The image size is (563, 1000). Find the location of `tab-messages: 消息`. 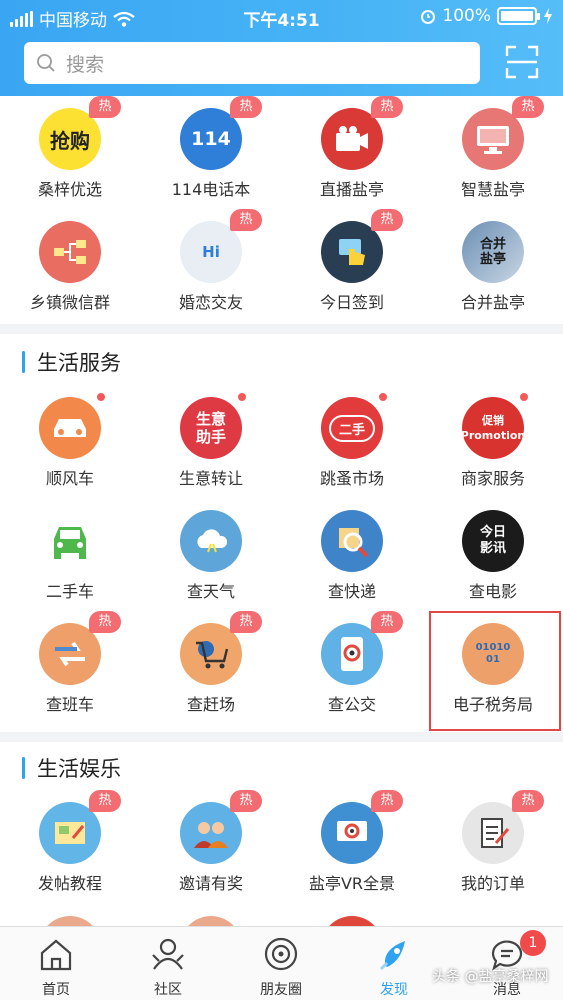

tab-messages: 消息 is located at coordinates (507, 963).